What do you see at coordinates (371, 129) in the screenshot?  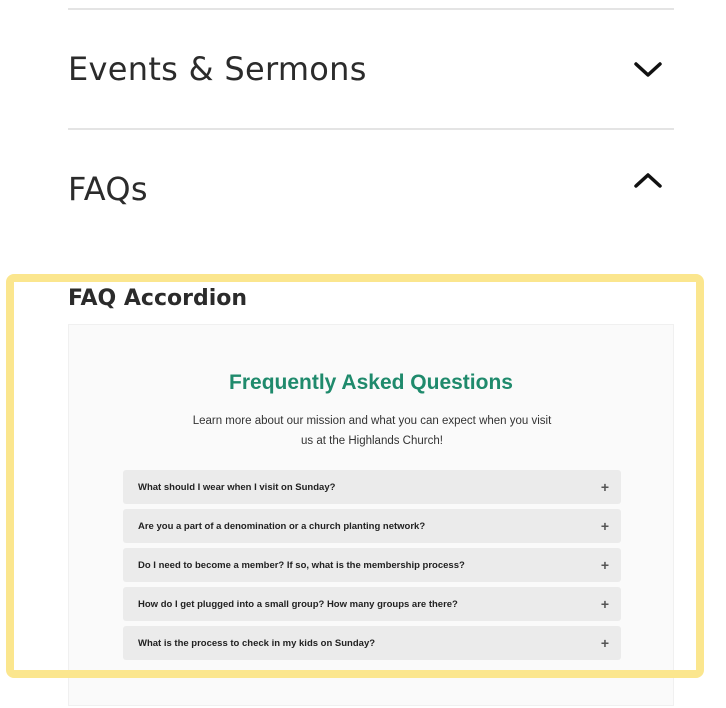 I see `middle-divider` at bounding box center [371, 129].